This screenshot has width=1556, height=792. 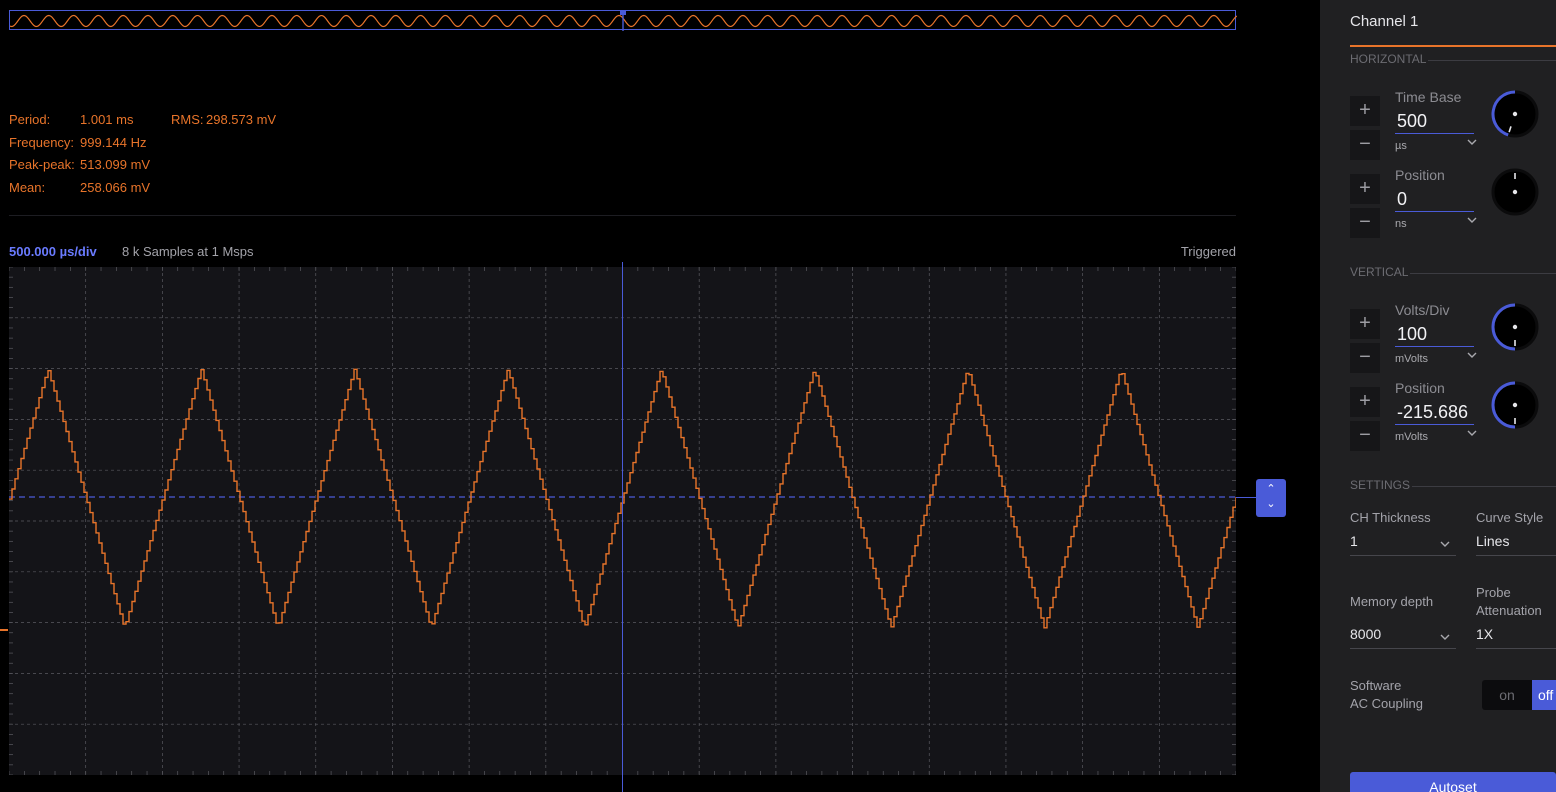 What do you see at coordinates (1428, 97) in the screenshot?
I see `time-base-label: Time Base` at bounding box center [1428, 97].